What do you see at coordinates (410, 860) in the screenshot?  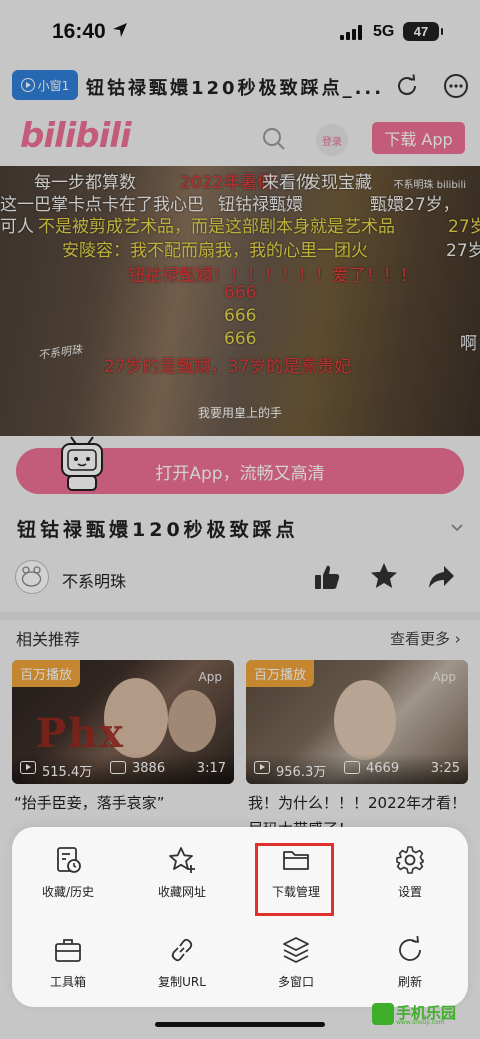 I see `gear-icon` at bounding box center [410, 860].